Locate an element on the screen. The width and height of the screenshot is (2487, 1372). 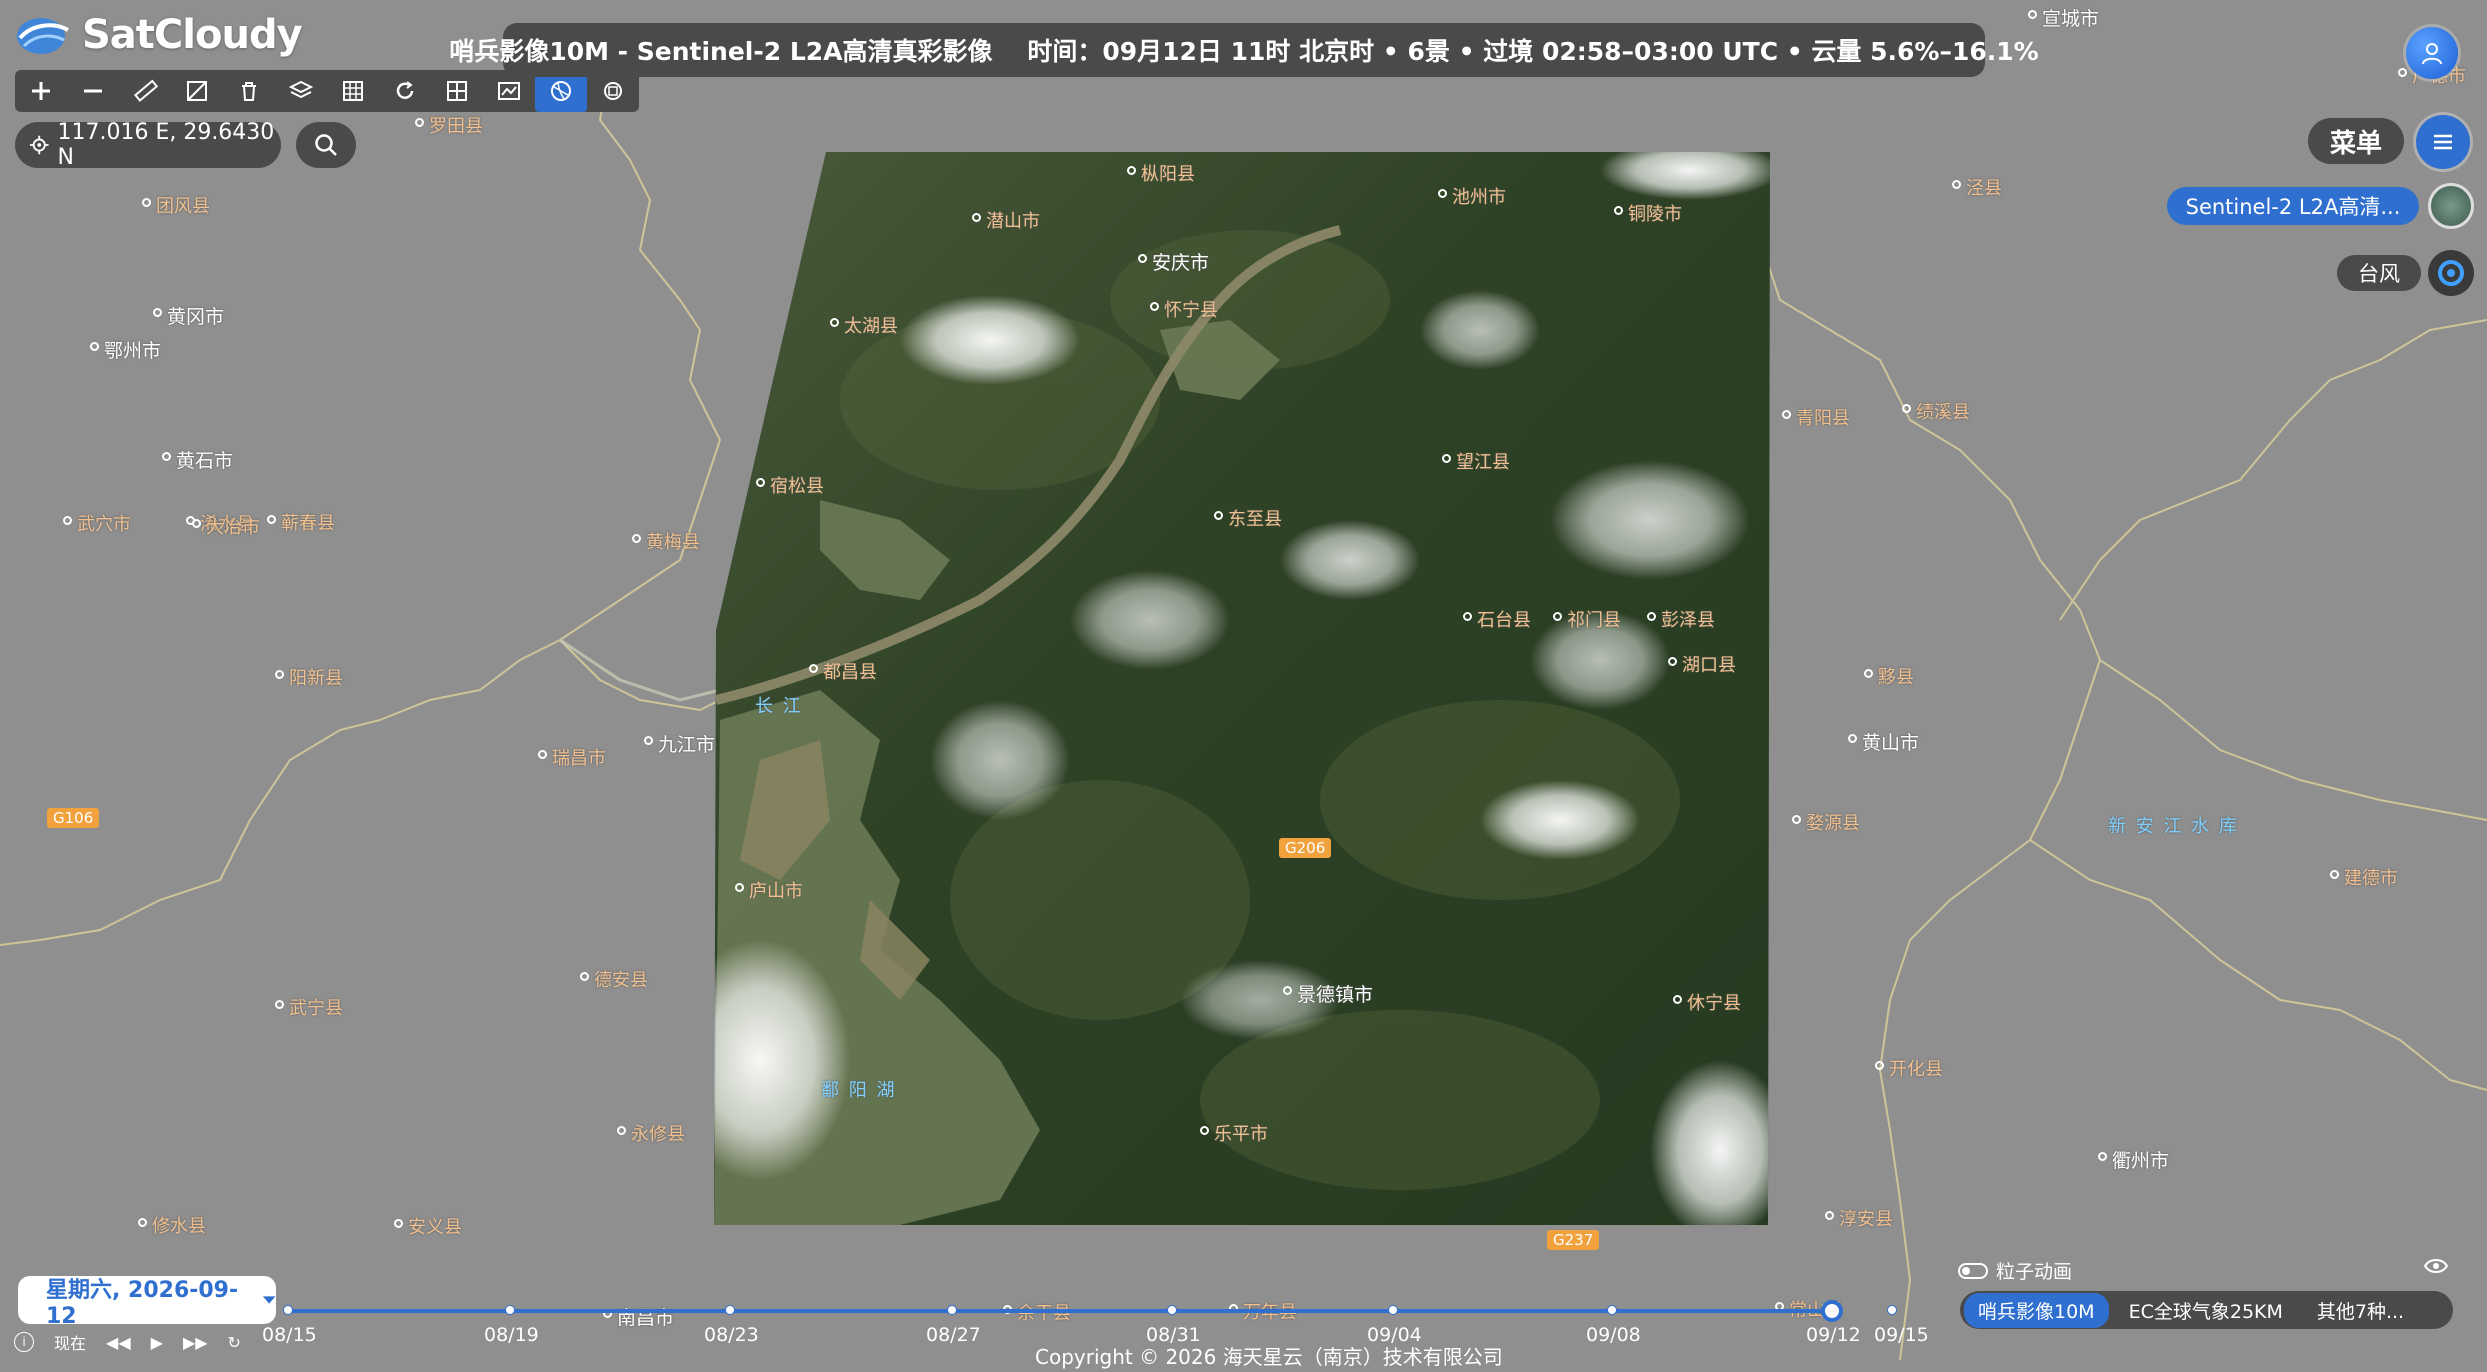
coordinate-text: 117.016 E, 29.6430 N is located at coordinates (166, 145).